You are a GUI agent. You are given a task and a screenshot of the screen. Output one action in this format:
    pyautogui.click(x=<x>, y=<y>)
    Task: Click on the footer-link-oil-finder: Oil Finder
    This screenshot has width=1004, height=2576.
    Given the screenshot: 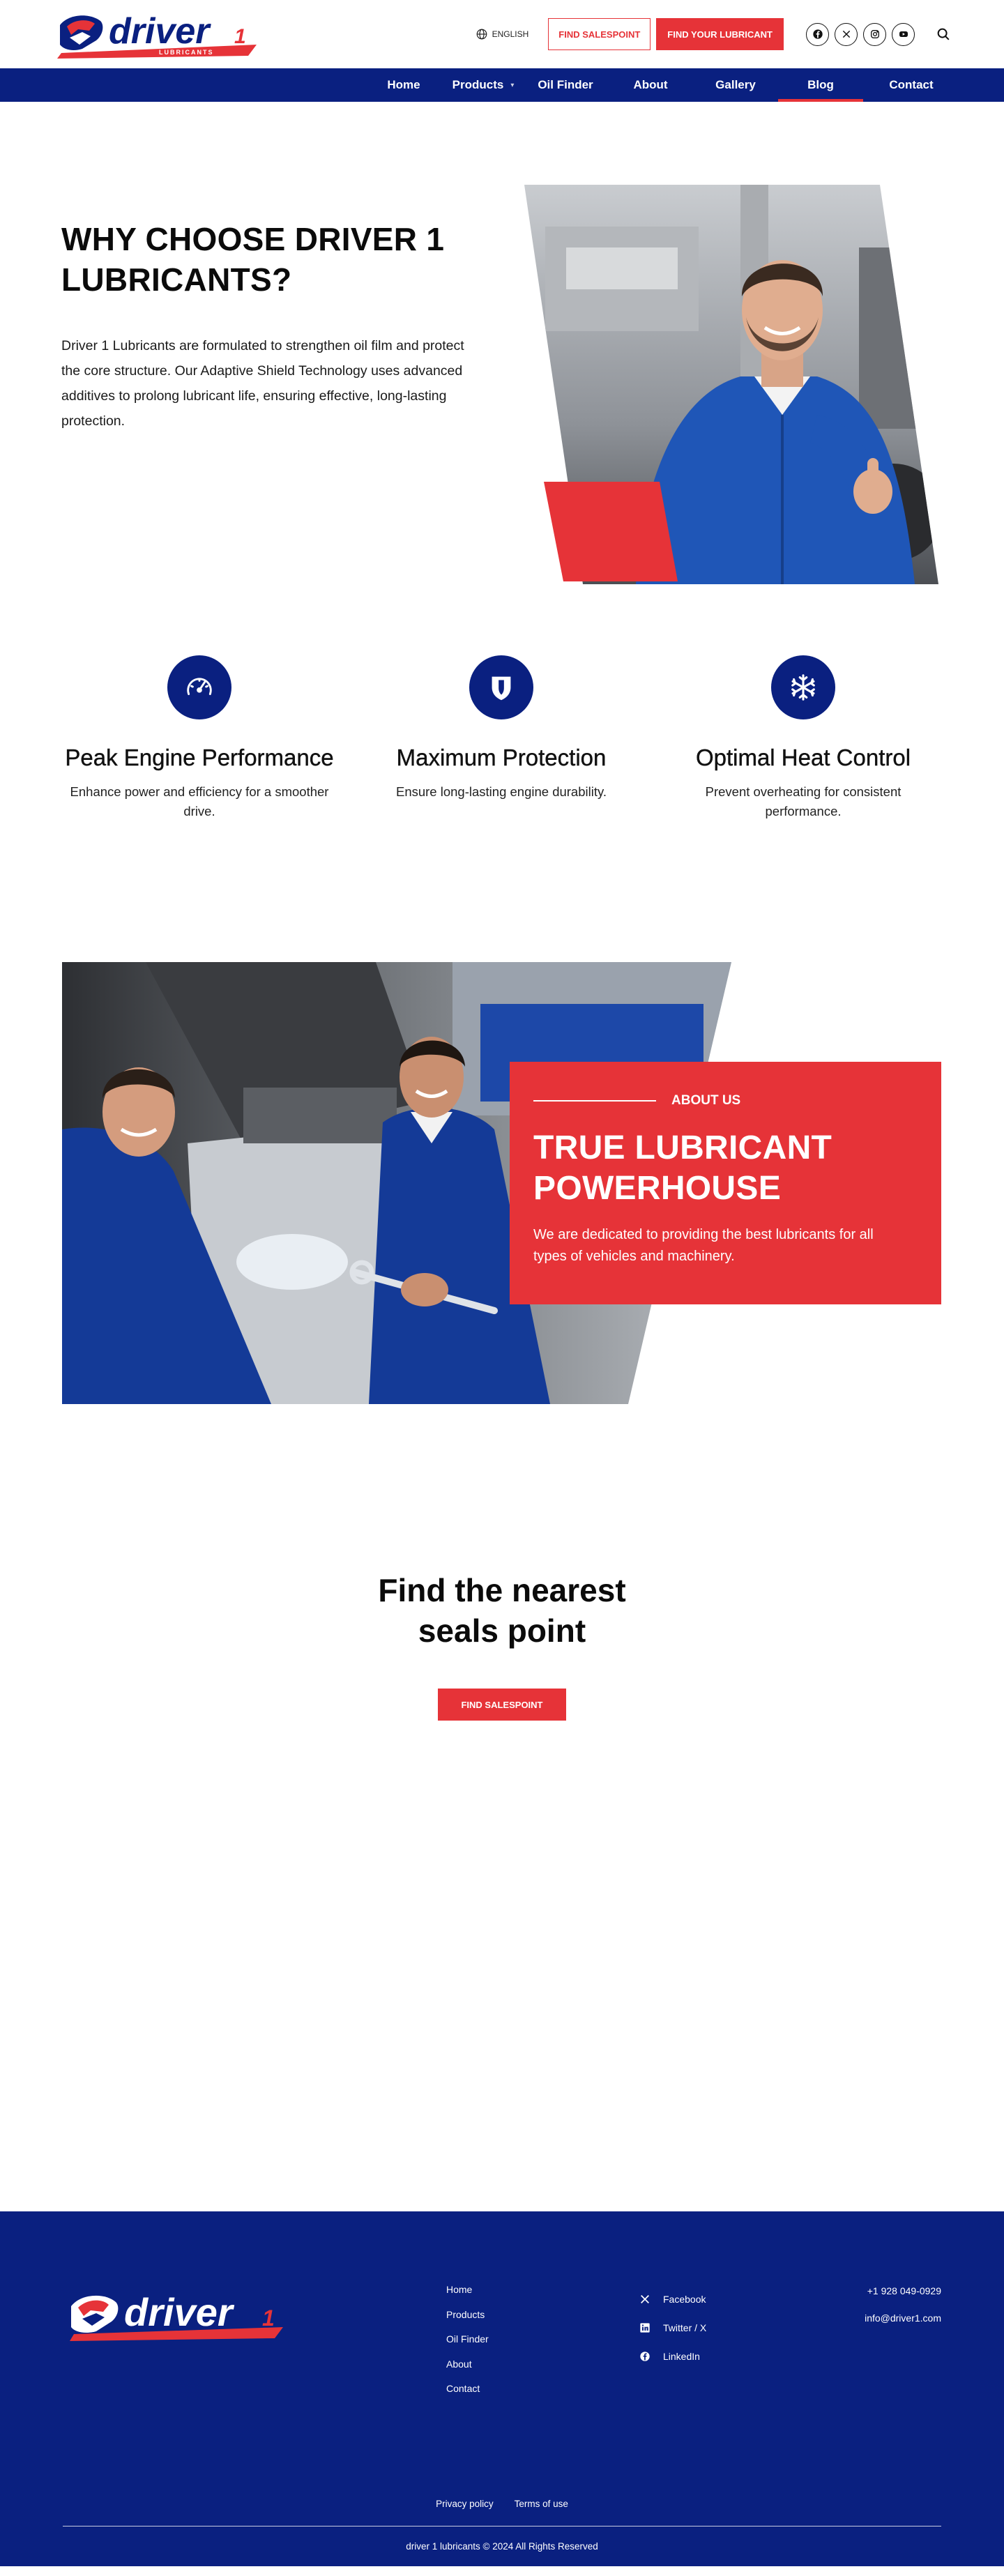 What is the action you would take?
    pyautogui.click(x=467, y=2346)
    